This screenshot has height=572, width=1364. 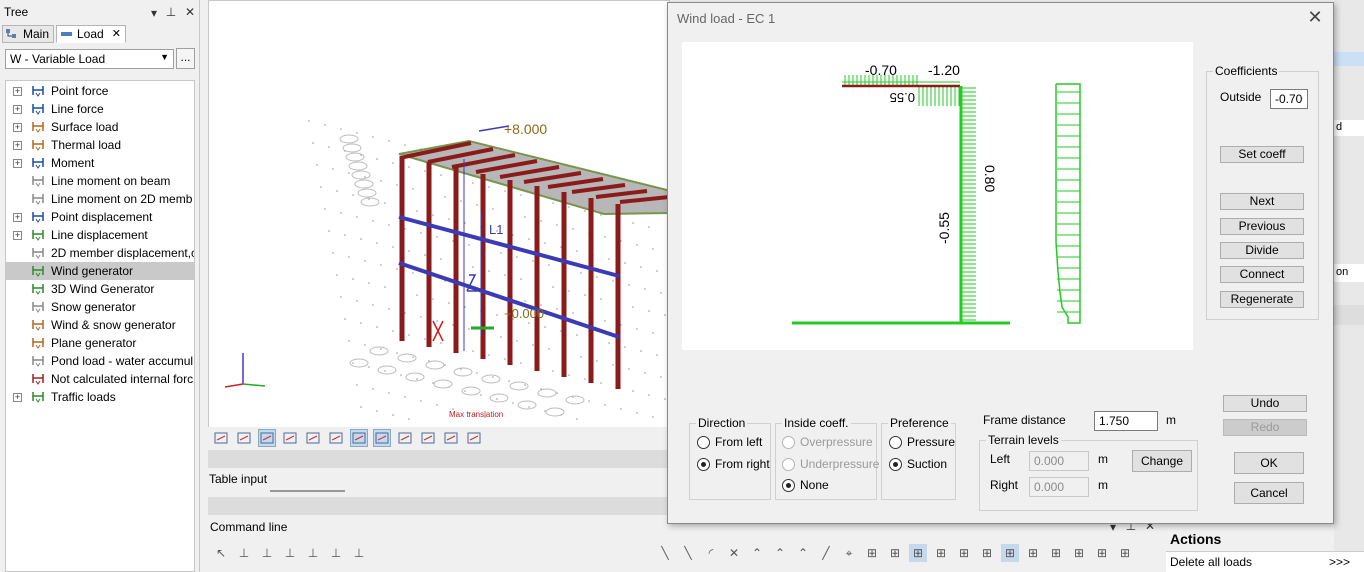 What do you see at coordinates (116, 33) in the screenshot?
I see `tab-close-icon: ✕` at bounding box center [116, 33].